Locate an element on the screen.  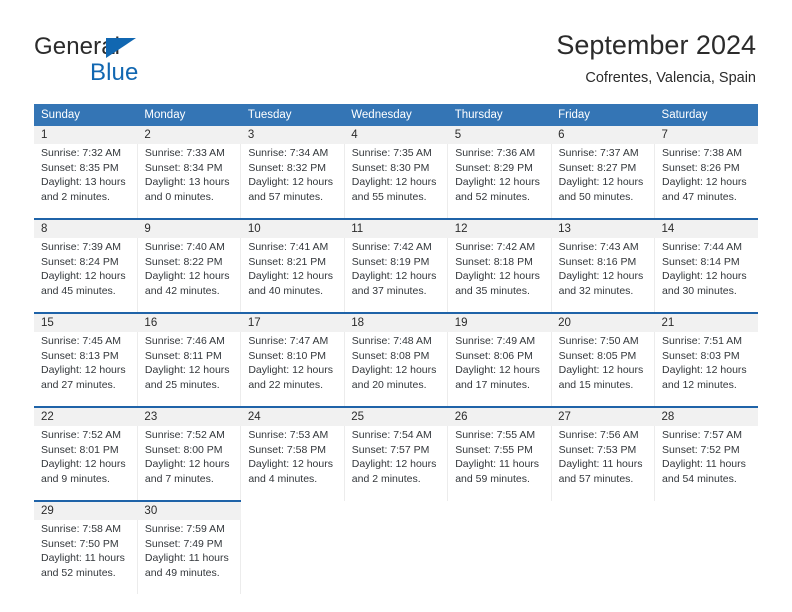
day-number: 23 is located at coordinates (189, 416).